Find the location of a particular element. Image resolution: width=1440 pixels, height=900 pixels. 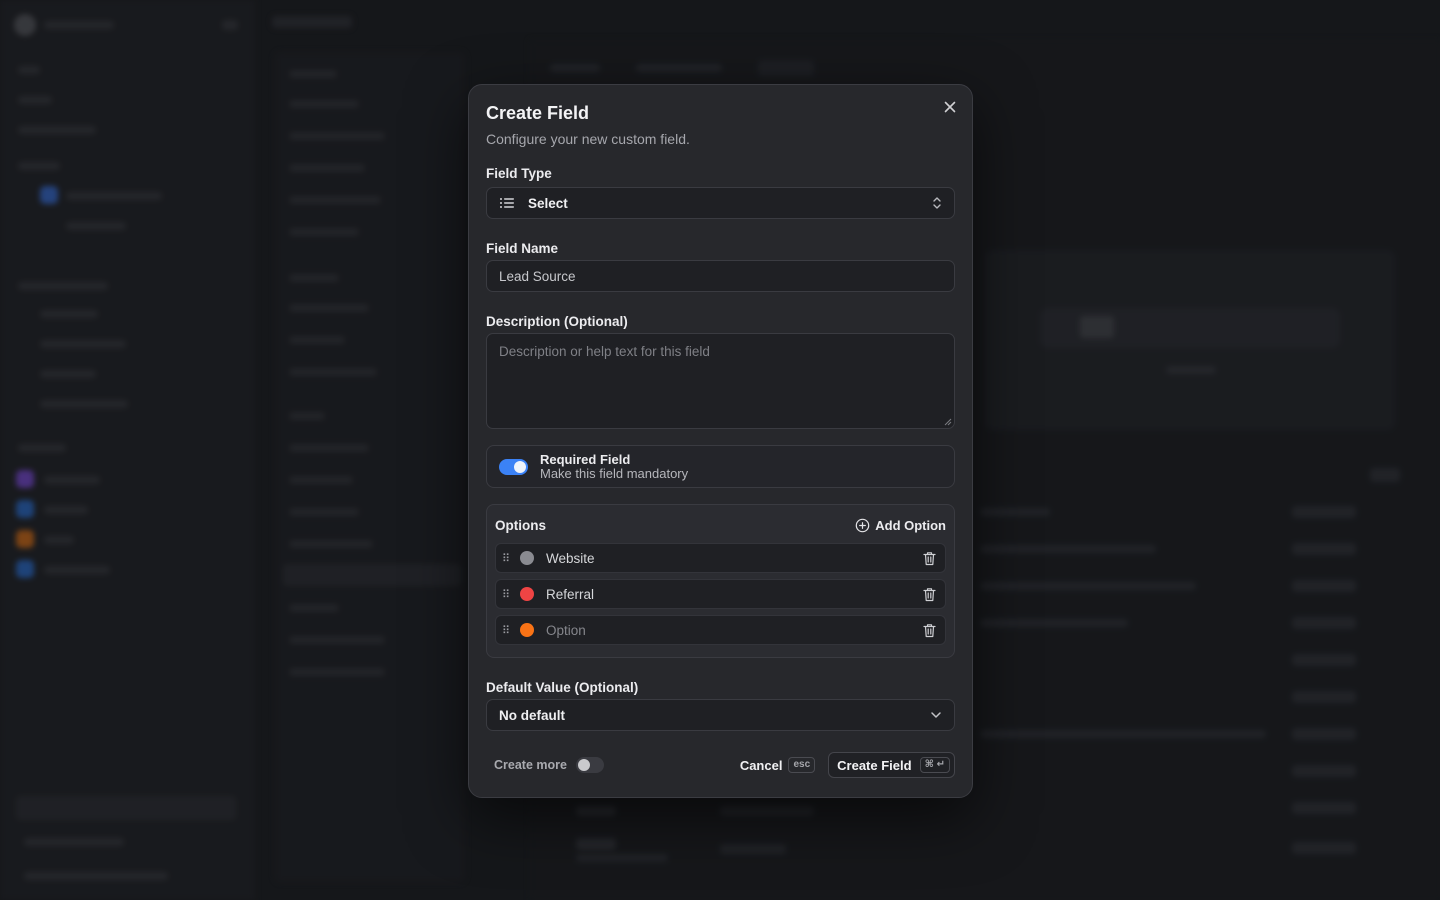

field-name-label: Field Name is located at coordinates (522, 248).